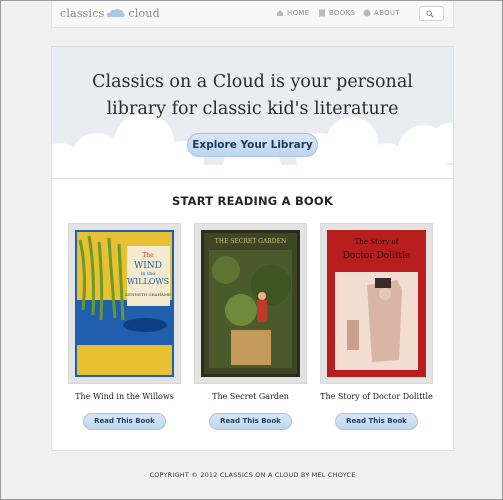 Image resolution: width=503 pixels, height=500 pixels. I want to click on search-icon, so click(430, 14).